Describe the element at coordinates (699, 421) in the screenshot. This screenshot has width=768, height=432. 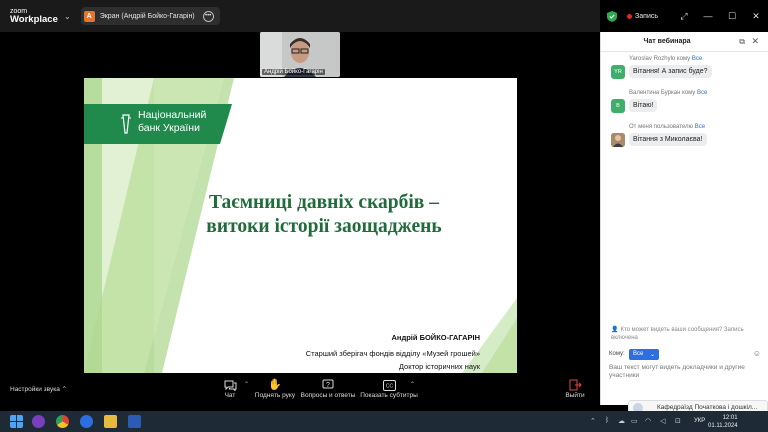
I see `input-language: УКР` at that location.